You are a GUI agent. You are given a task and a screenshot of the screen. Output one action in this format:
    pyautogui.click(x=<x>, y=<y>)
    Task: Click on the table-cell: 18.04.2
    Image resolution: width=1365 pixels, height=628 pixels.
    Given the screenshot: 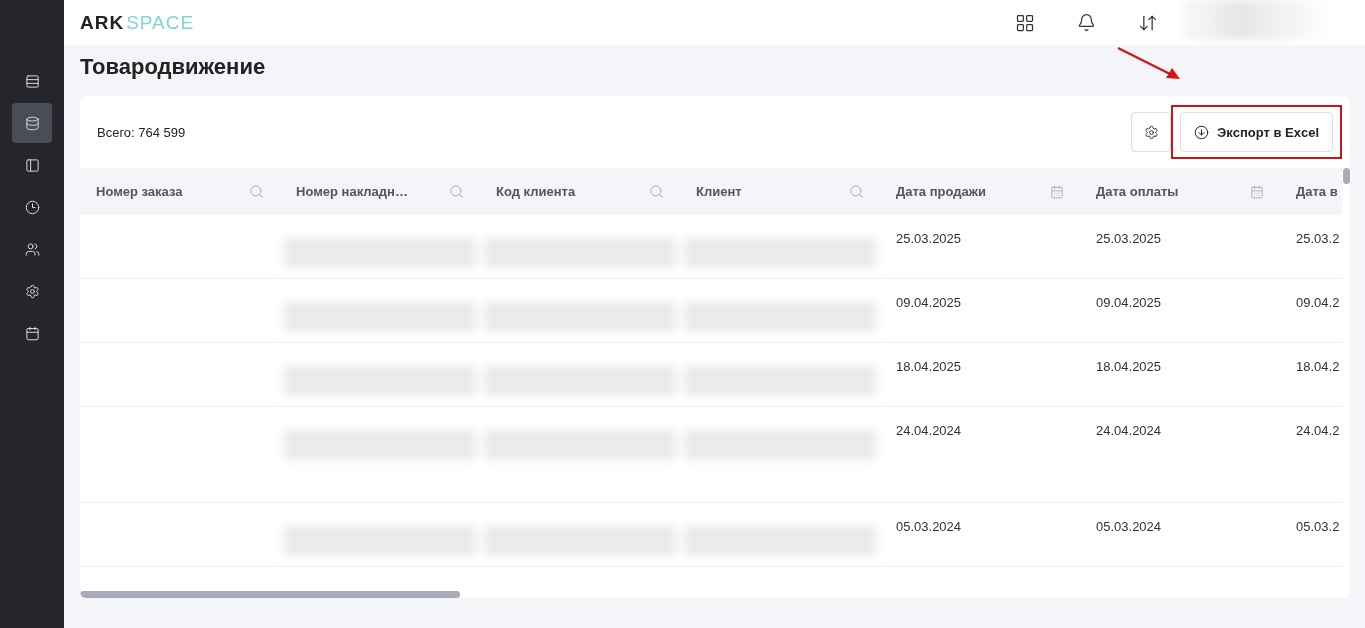 What is the action you would take?
    pyautogui.click(x=1318, y=366)
    